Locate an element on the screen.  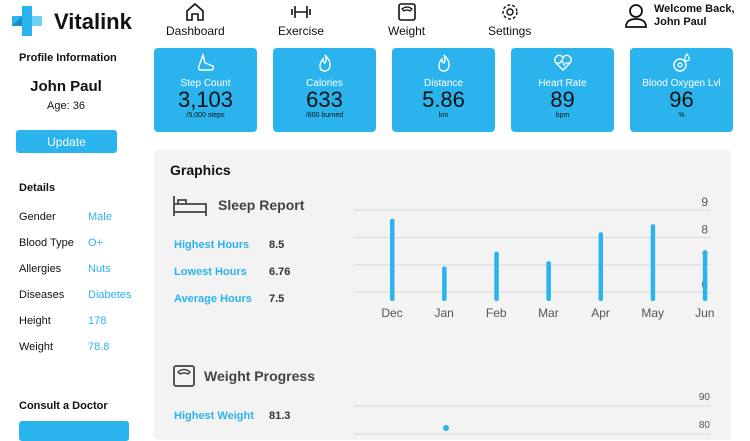
detail-key: Height is located at coordinates (35, 321).